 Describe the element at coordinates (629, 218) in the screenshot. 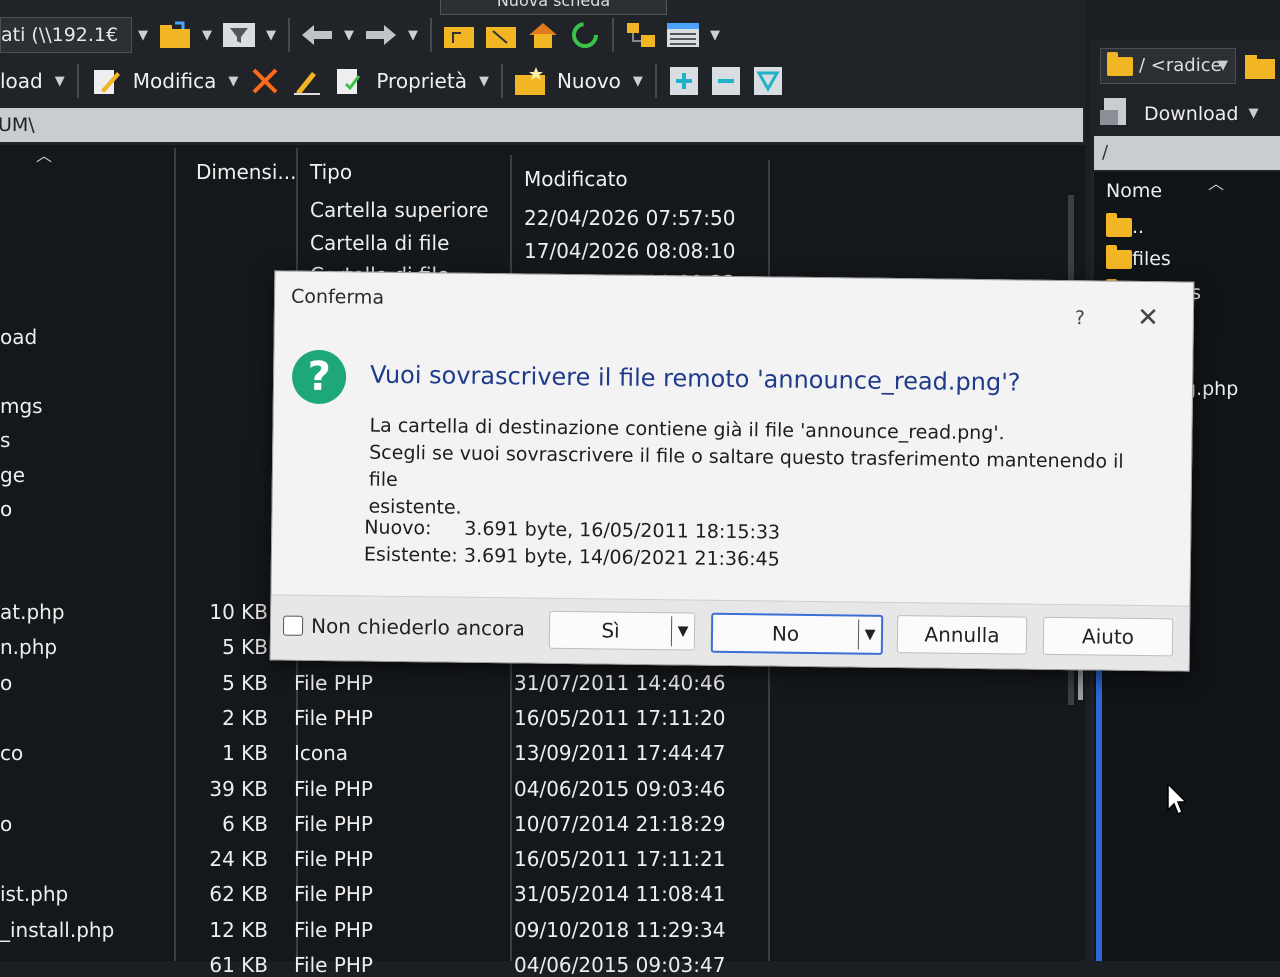

I see `row-modified: 22/04/2026 07:57:50` at that location.